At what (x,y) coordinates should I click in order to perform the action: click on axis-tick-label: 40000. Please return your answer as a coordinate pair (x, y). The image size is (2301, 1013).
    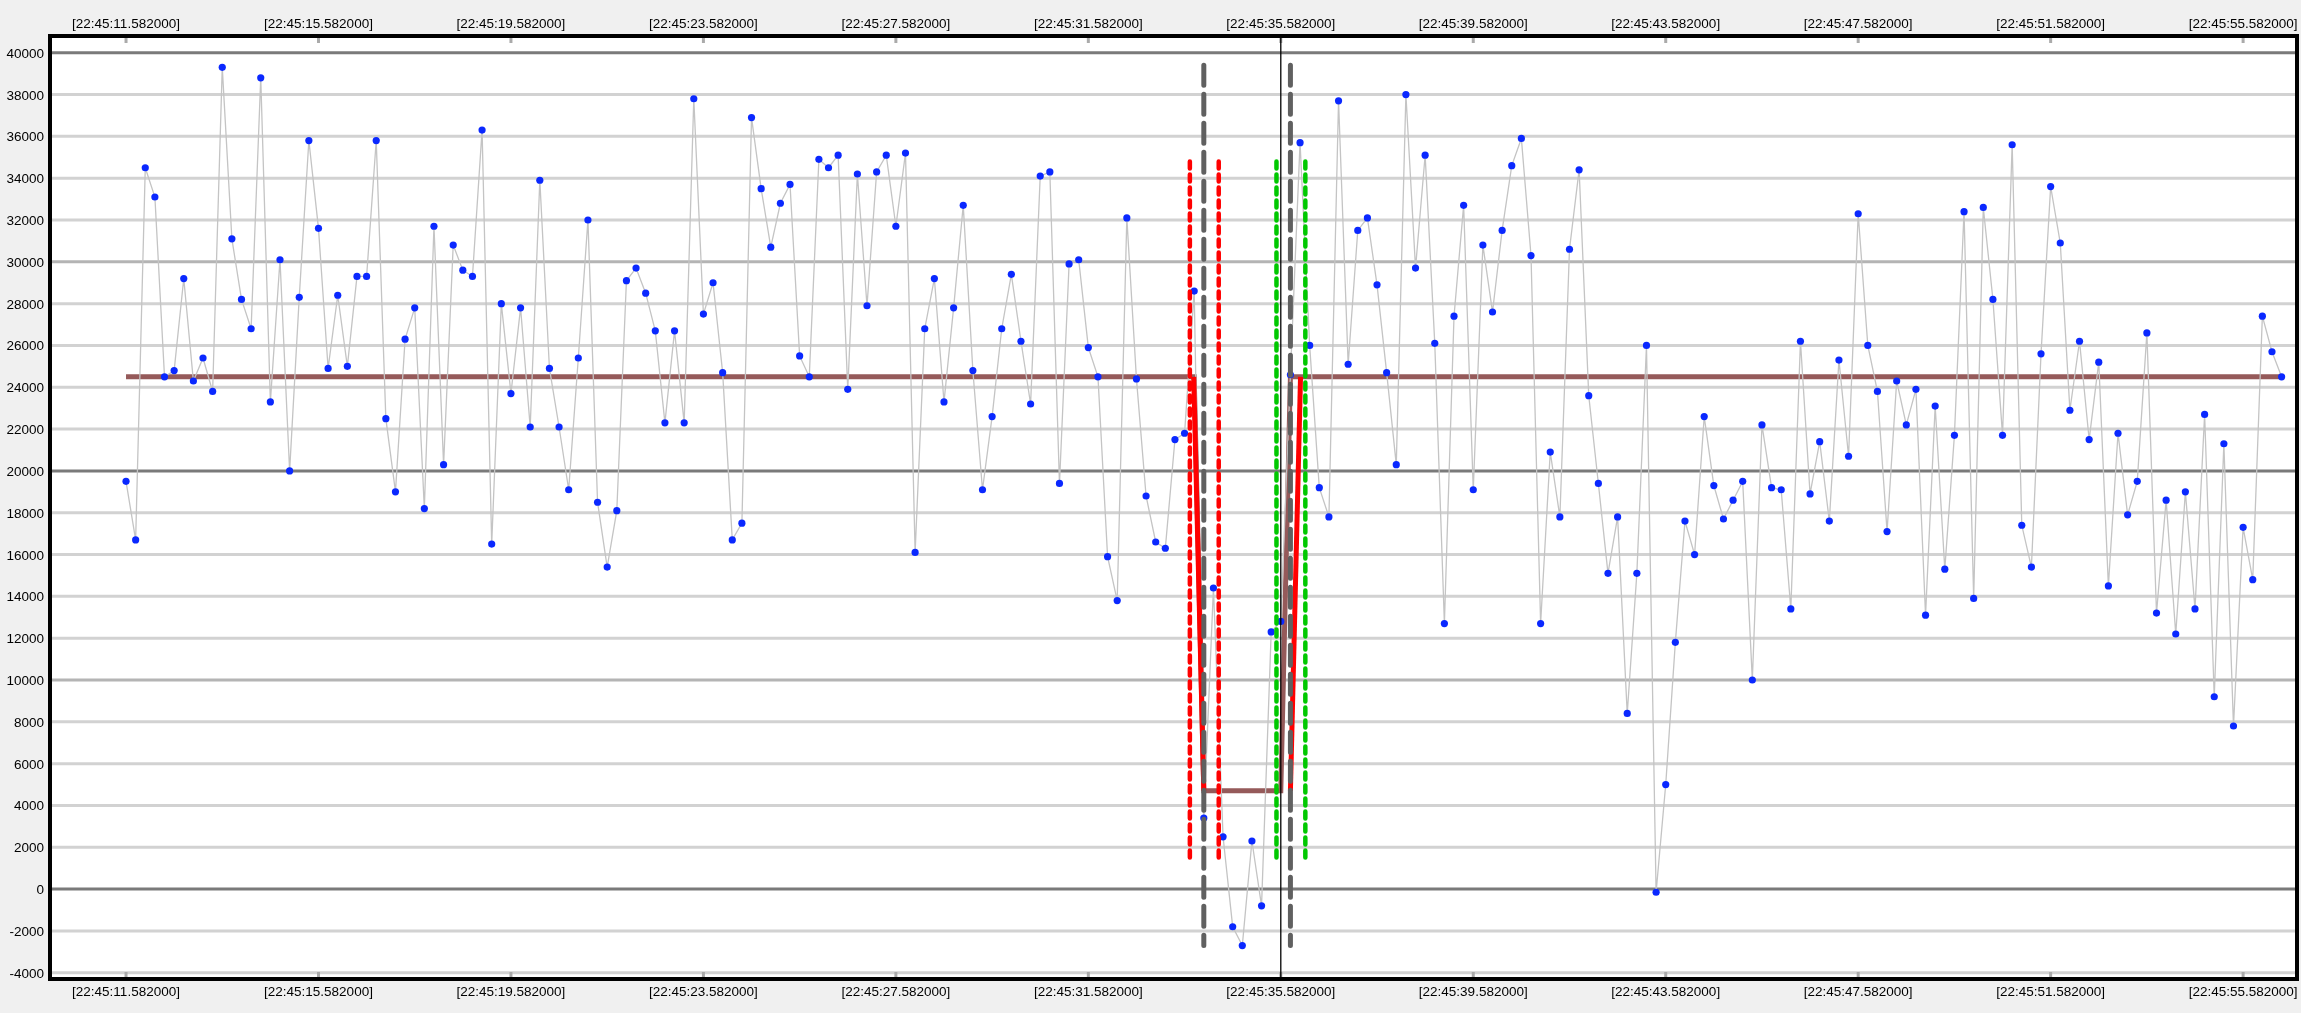
    Looking at the image, I should click on (25, 53).